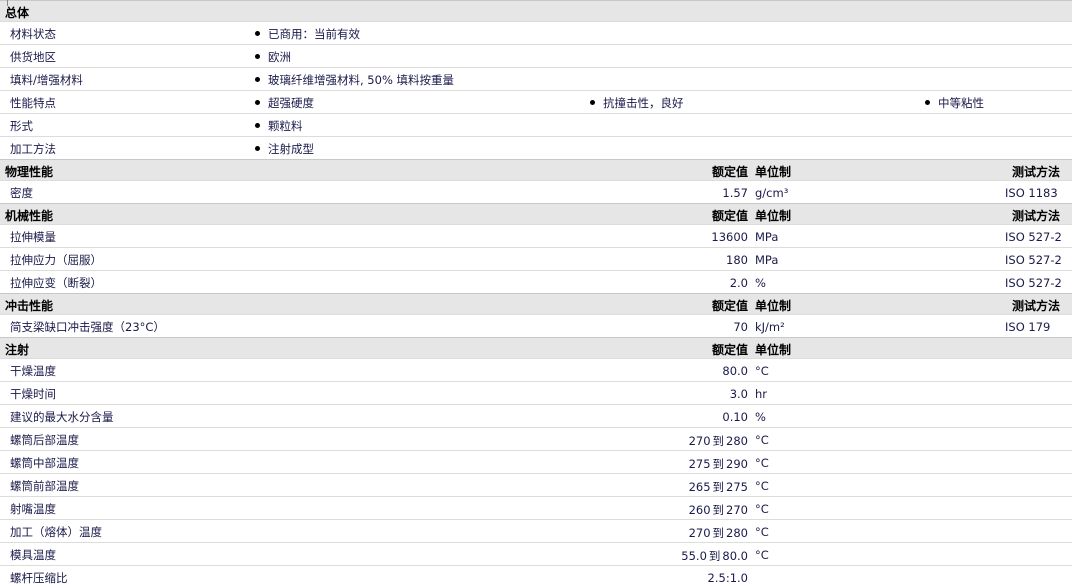  Describe the element at coordinates (761, 394) in the screenshot. I see `unit: hr` at that location.